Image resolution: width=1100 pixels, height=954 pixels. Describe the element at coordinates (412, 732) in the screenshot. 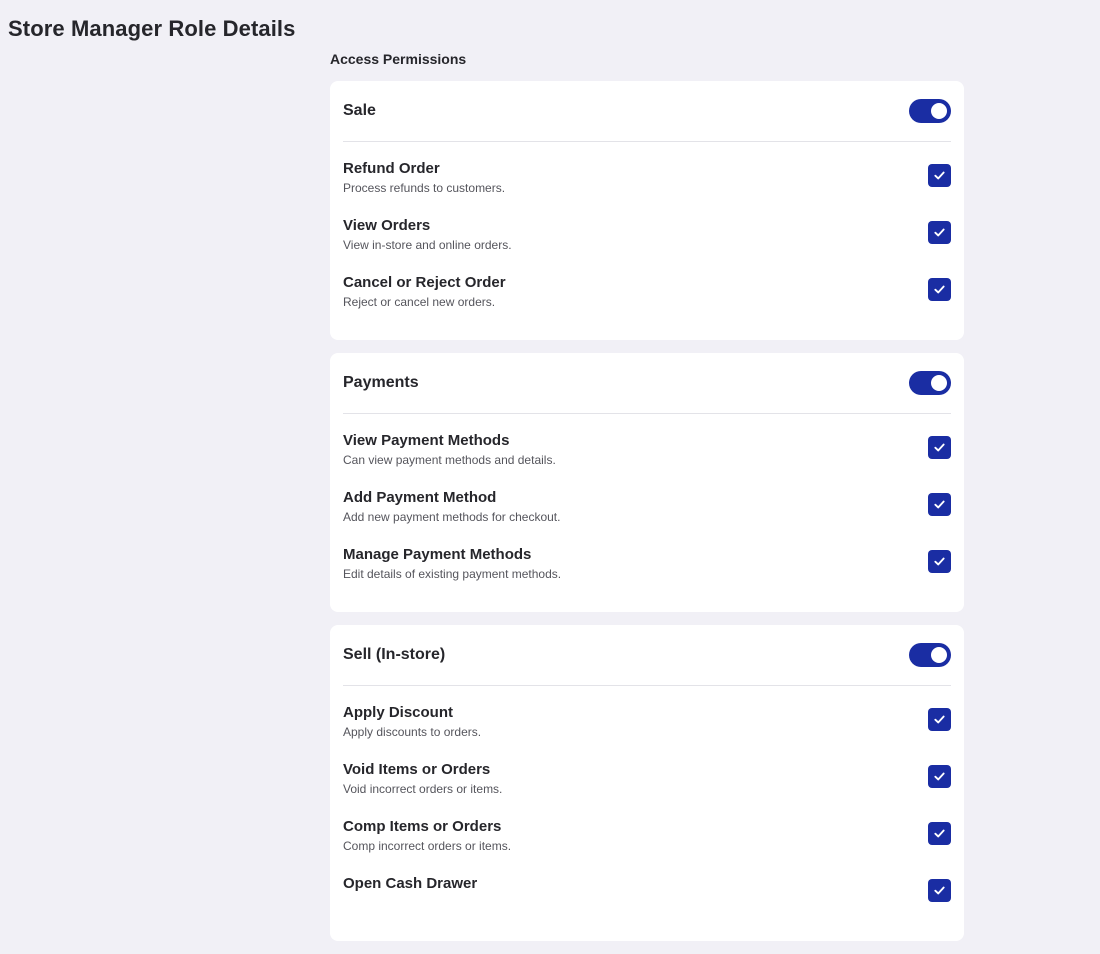

I see `permission-description: Apply discounts to orders.` at that location.